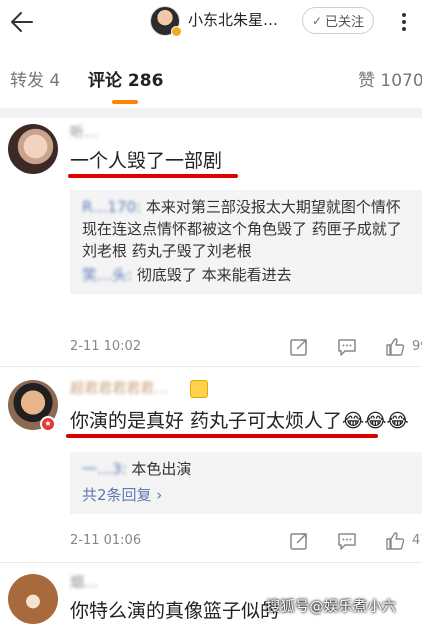 This screenshot has width=422, height=625. What do you see at coordinates (417, 346) in the screenshot?
I see `like-count: 99` at bounding box center [417, 346].